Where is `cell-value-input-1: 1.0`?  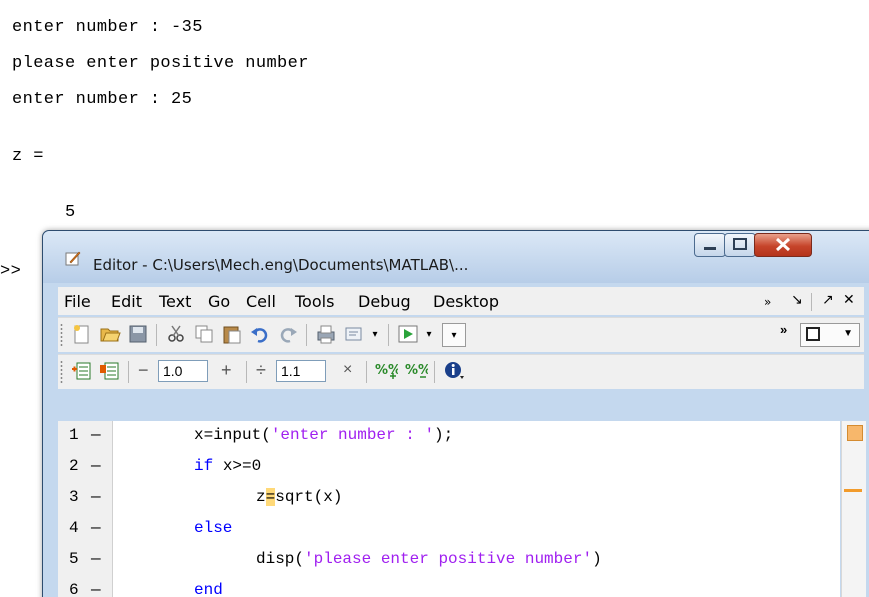 cell-value-input-1: 1.0 is located at coordinates (183, 371).